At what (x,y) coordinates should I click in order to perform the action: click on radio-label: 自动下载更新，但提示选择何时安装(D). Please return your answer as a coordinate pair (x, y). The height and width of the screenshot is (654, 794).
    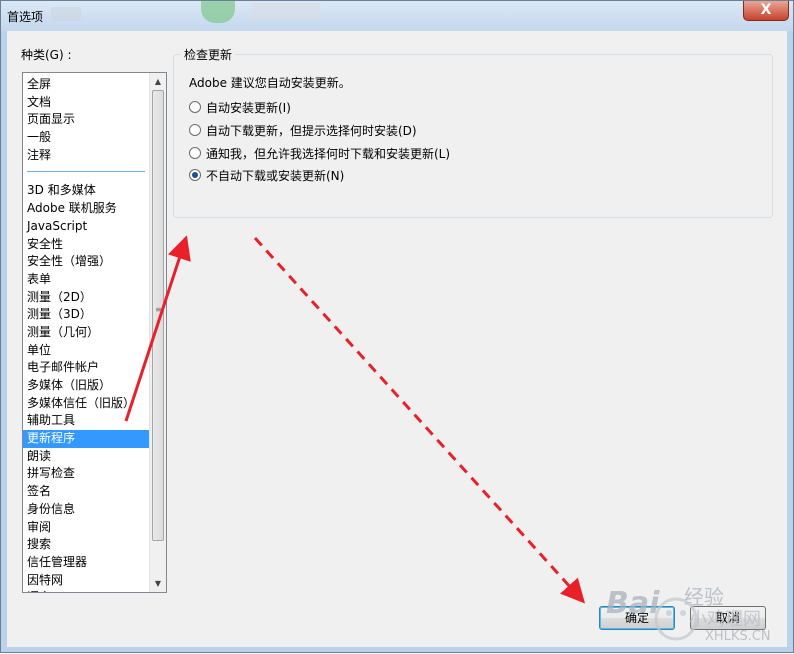
    Looking at the image, I should click on (311, 130).